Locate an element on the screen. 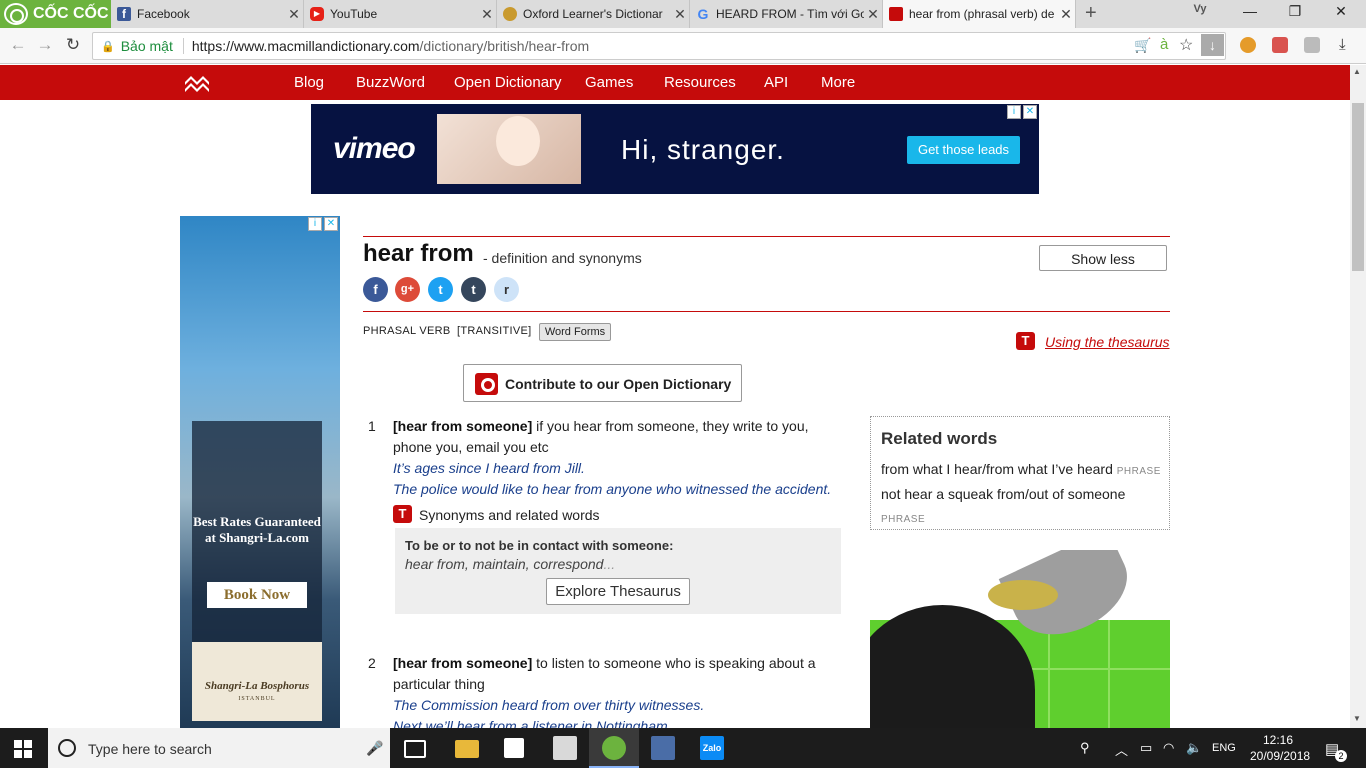  nav-buzzword: BuzzWord is located at coordinates (390, 82).